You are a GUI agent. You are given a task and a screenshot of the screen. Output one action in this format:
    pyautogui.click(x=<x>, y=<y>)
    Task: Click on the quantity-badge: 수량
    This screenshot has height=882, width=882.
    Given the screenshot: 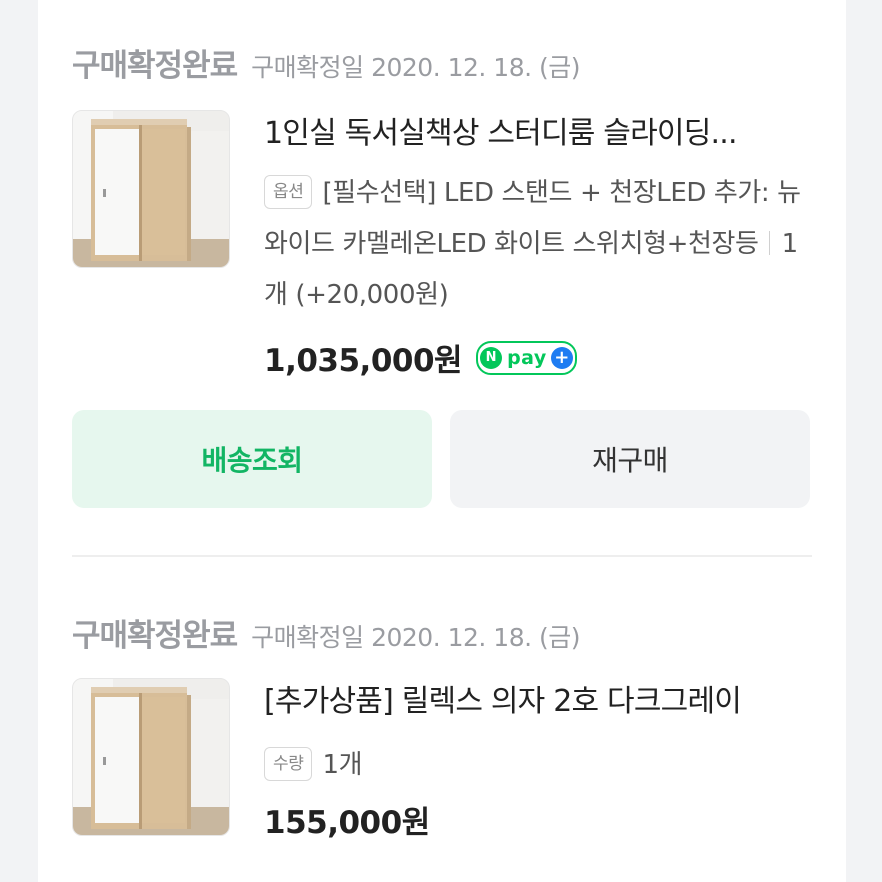 What is the action you would take?
    pyautogui.click(x=288, y=764)
    